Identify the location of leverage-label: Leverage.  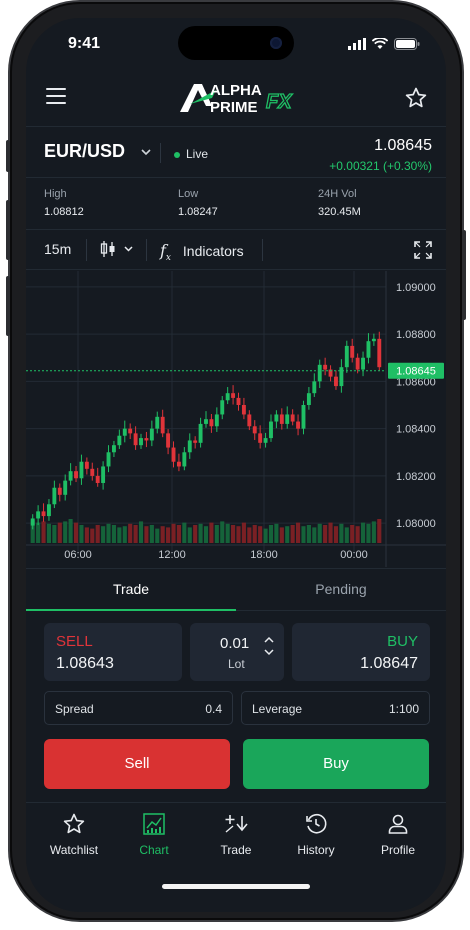
(277, 709).